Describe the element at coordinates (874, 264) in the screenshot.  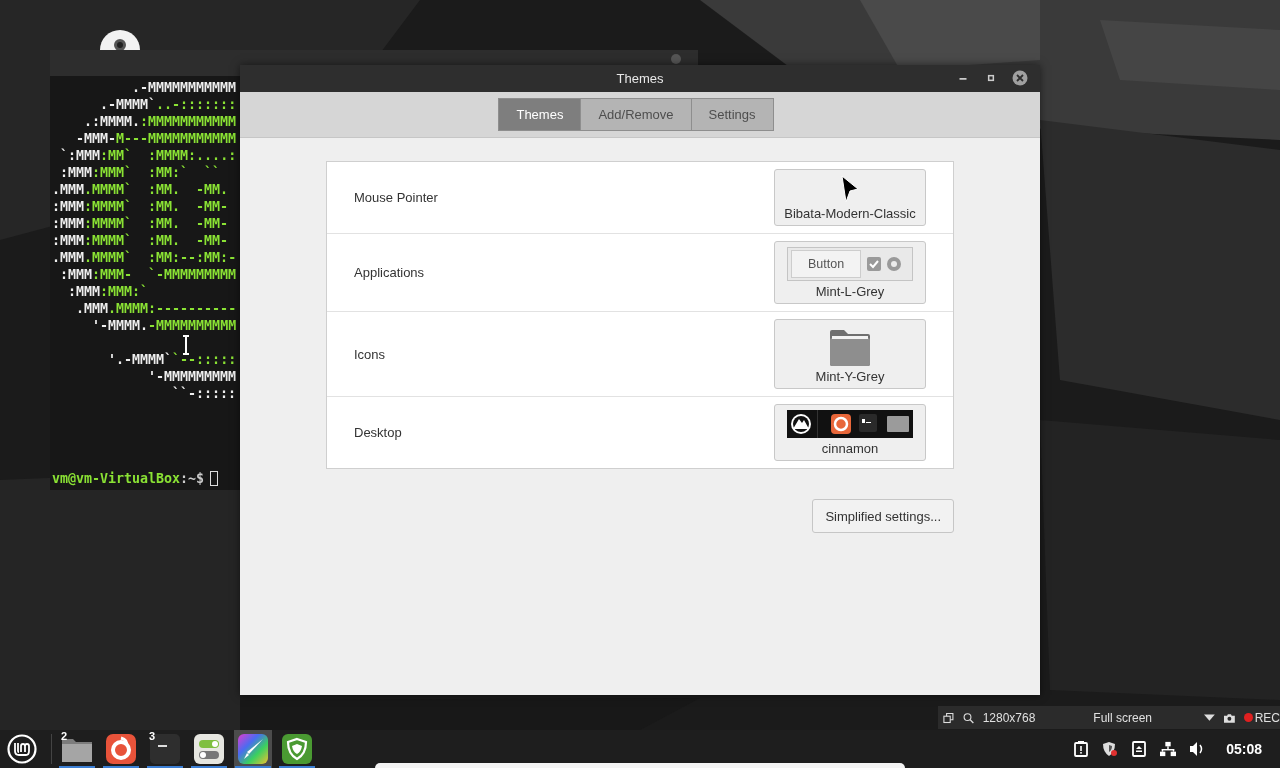
I see `checkbox-icon` at that location.